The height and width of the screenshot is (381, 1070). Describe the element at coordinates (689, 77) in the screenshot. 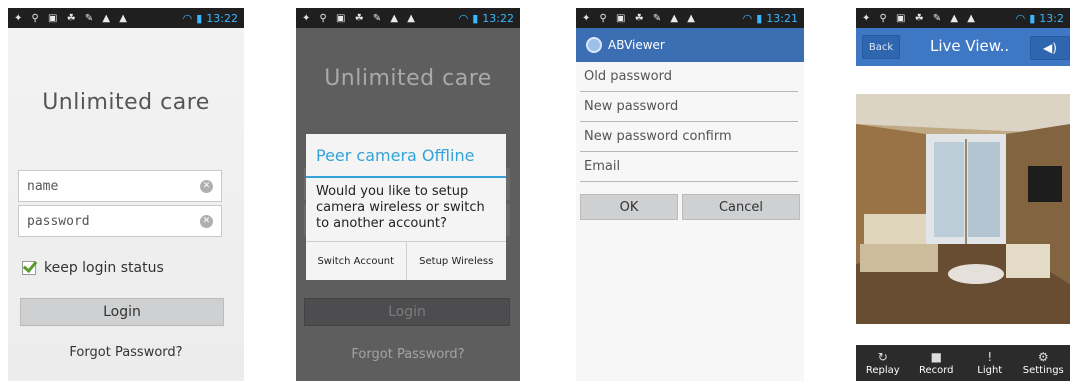

I see `old-password-field: Old password` at that location.